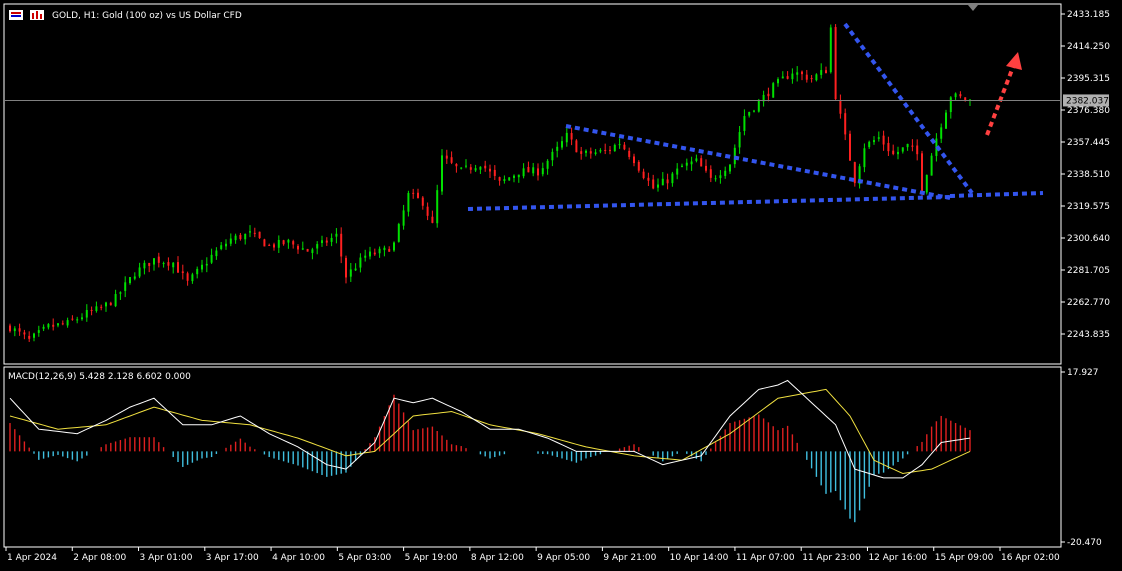 This screenshot has height=571, width=1122. Describe the element at coordinates (1088, 239) in the screenshot. I see `price-tick-label: 2300.640` at that location.